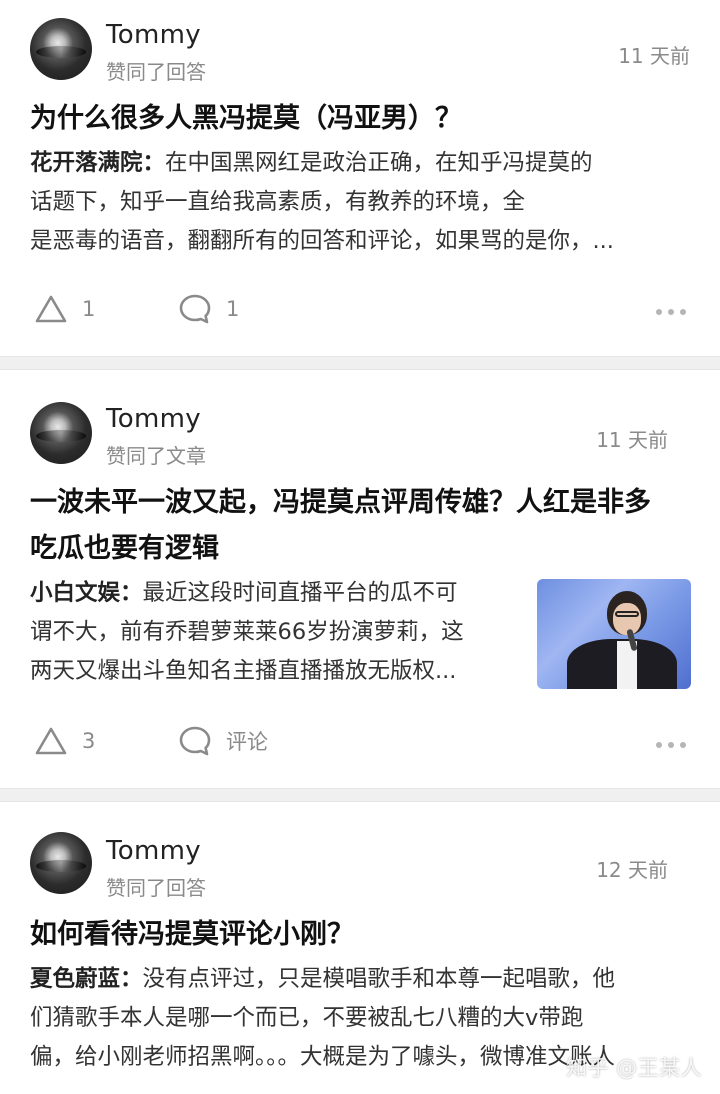 The width and height of the screenshot is (720, 1094). I want to click on activity-action: 赞同了文章, so click(156, 456).